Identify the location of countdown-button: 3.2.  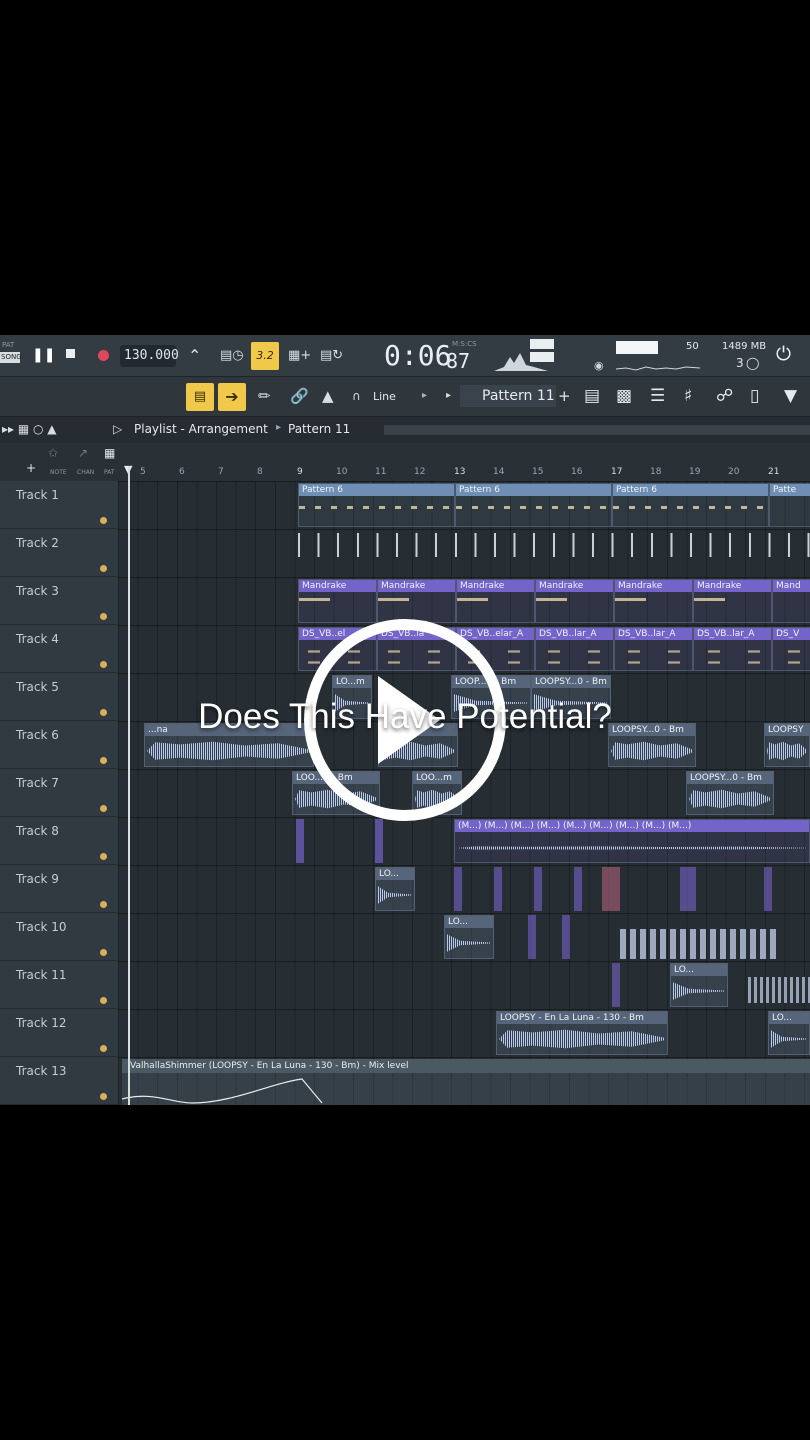
(265, 356).